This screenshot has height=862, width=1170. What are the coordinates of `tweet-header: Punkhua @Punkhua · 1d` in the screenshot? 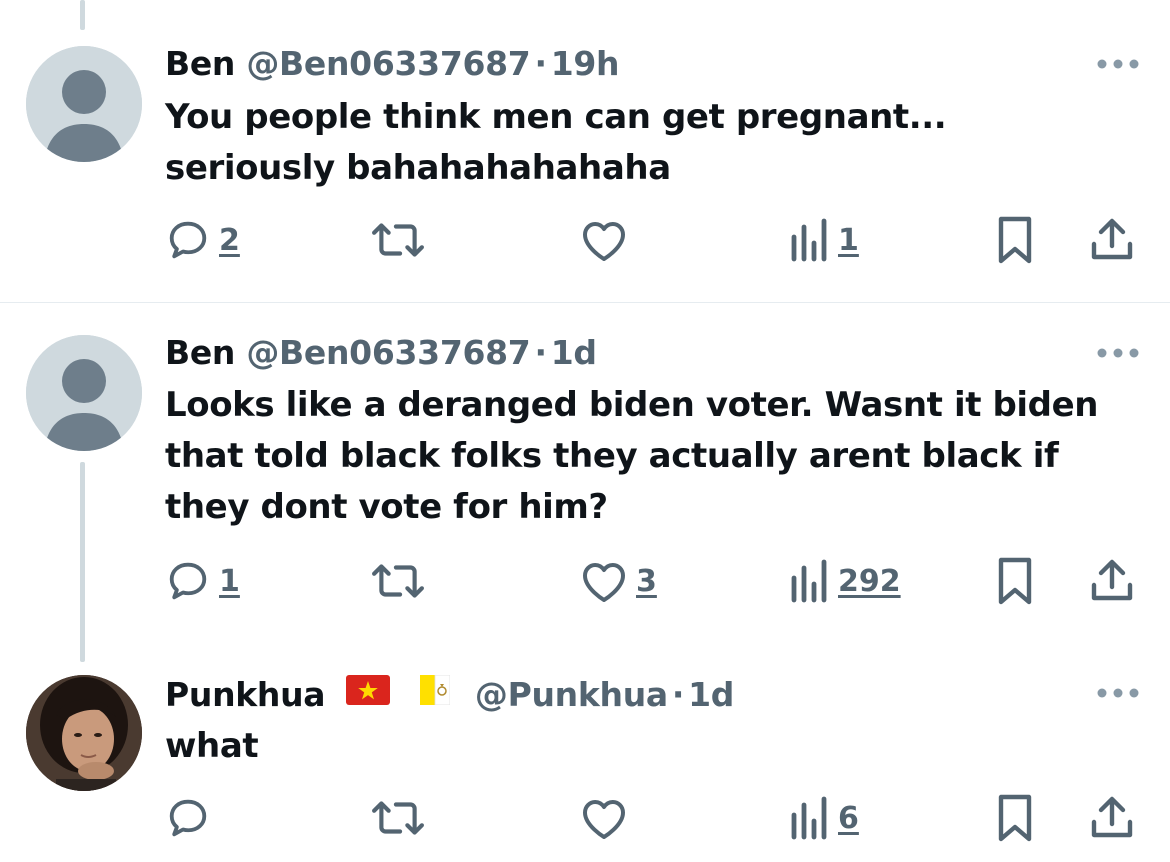 It's located at (449, 694).